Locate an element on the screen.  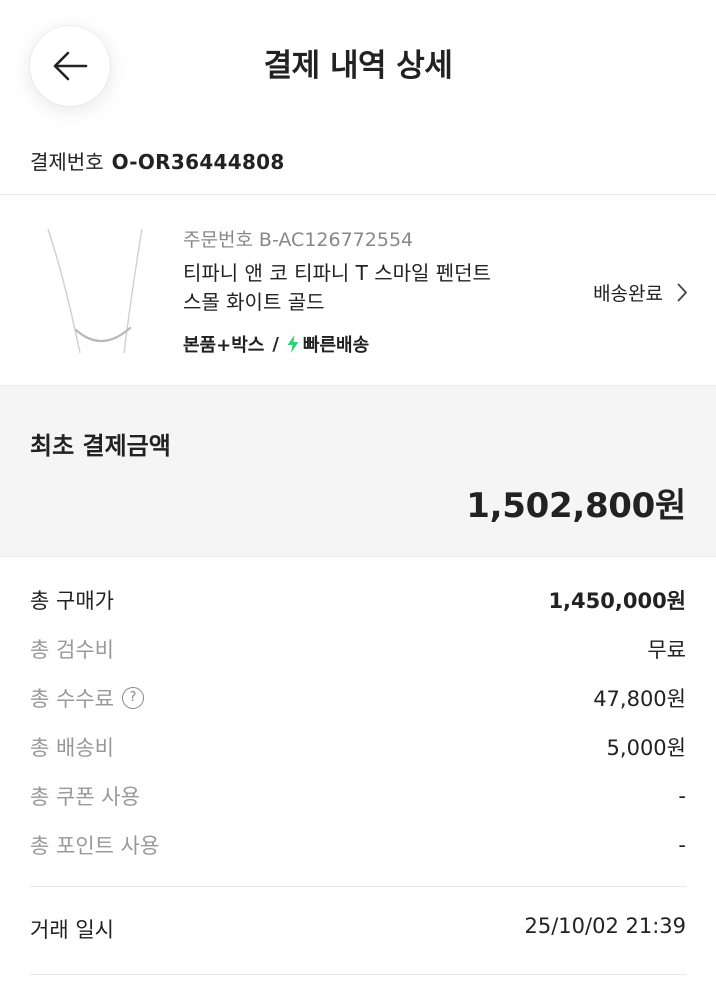
transaction-datetime-label: 거래 일시 is located at coordinates (72, 930).